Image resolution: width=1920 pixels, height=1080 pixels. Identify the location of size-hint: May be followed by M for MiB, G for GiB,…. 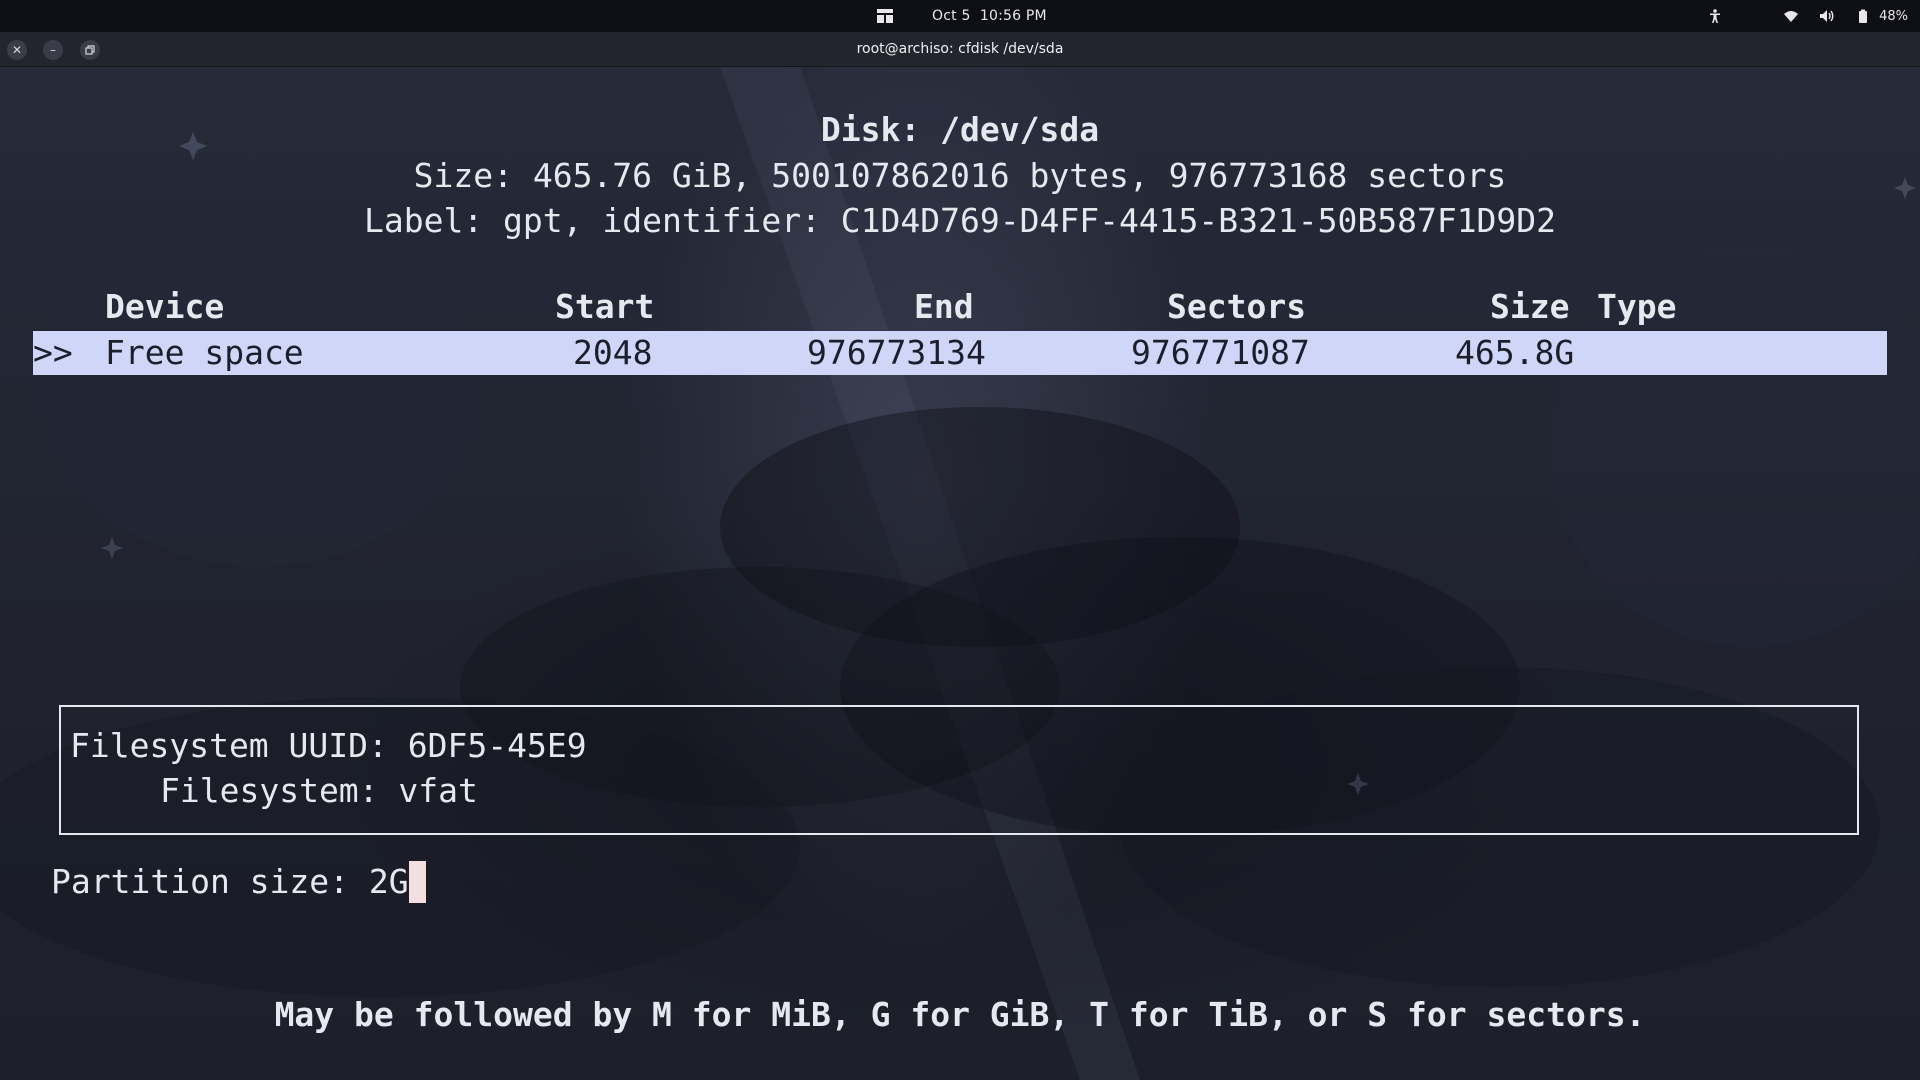
(960, 1014).